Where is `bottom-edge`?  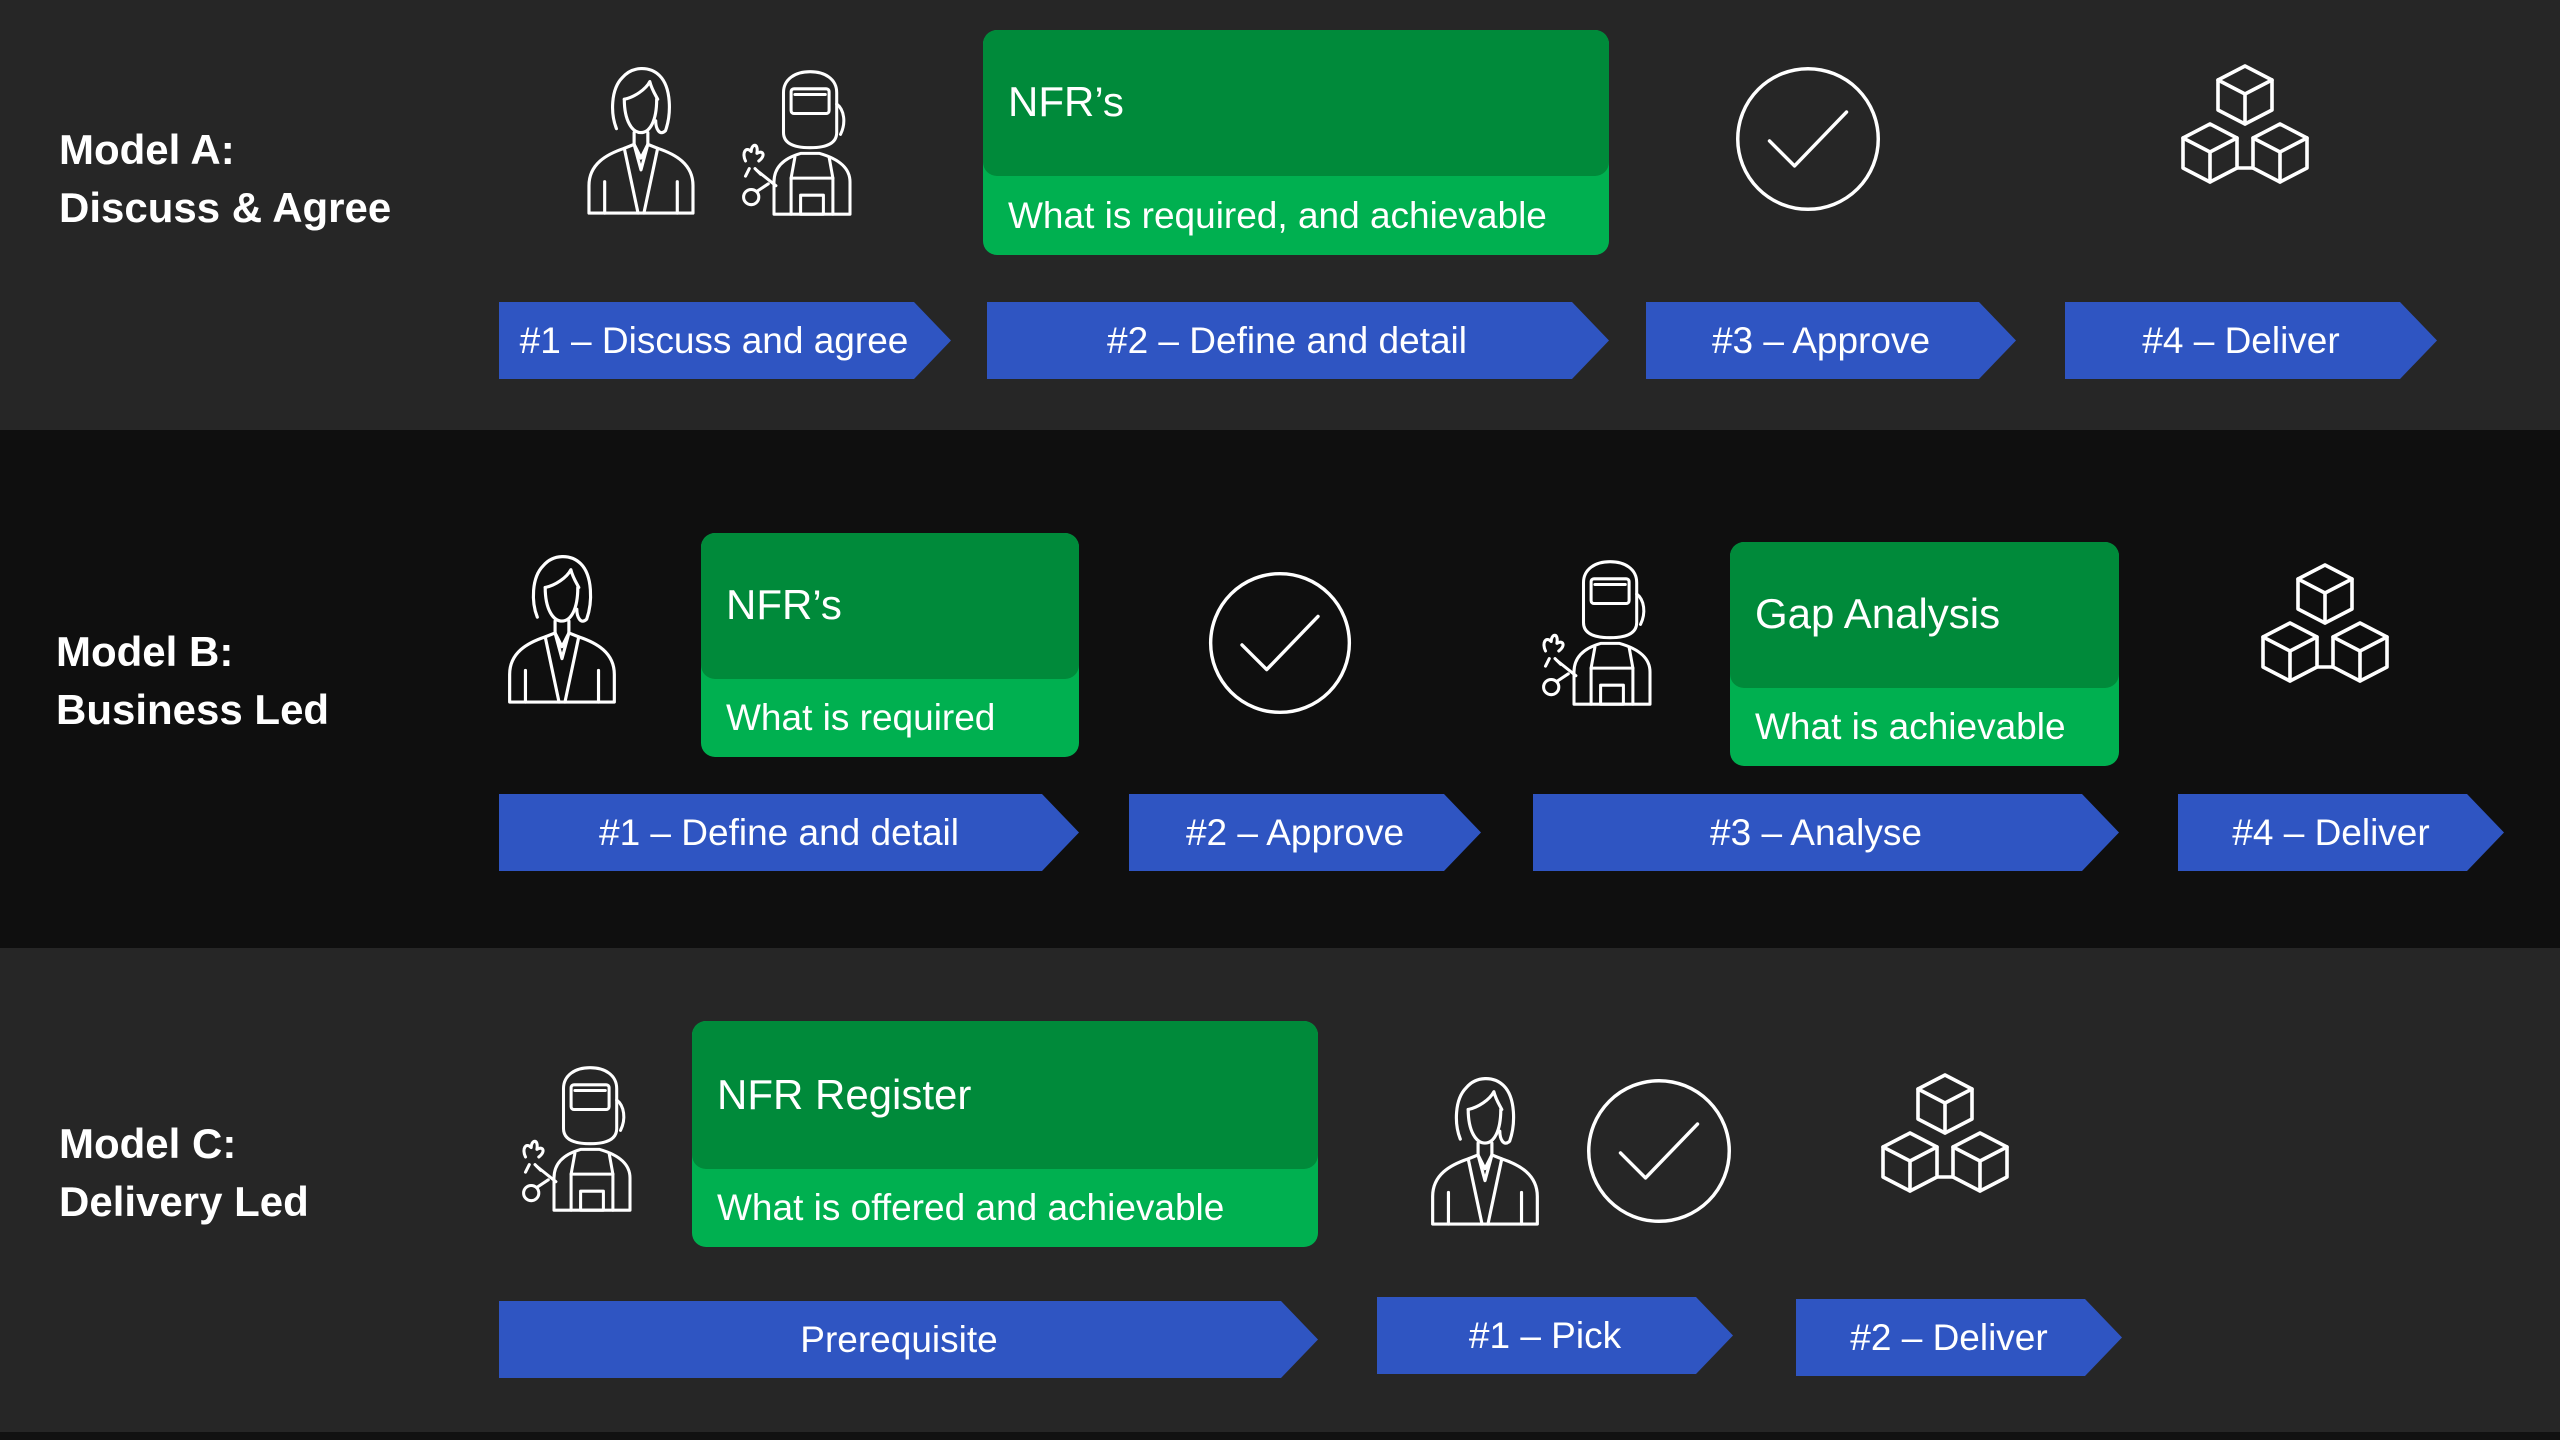 bottom-edge is located at coordinates (1280, 1436).